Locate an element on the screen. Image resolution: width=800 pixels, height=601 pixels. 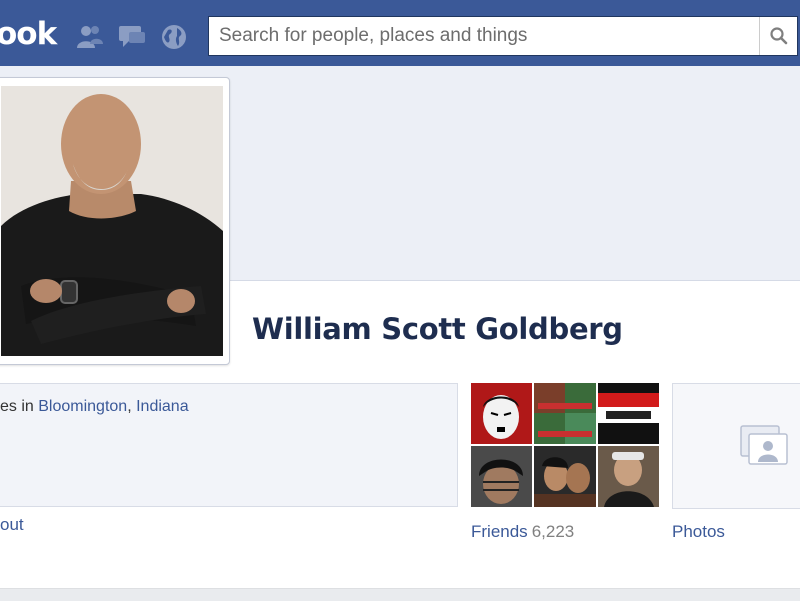
photos-placeholder-icon is located at coordinates (764, 445).